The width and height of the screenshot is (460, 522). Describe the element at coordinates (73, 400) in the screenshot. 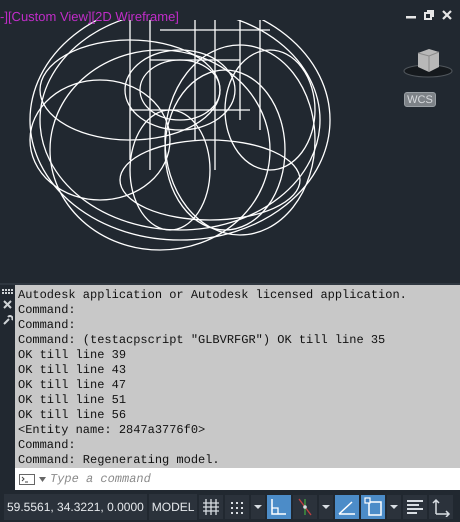

I see `history-line: OK till line 51` at that location.